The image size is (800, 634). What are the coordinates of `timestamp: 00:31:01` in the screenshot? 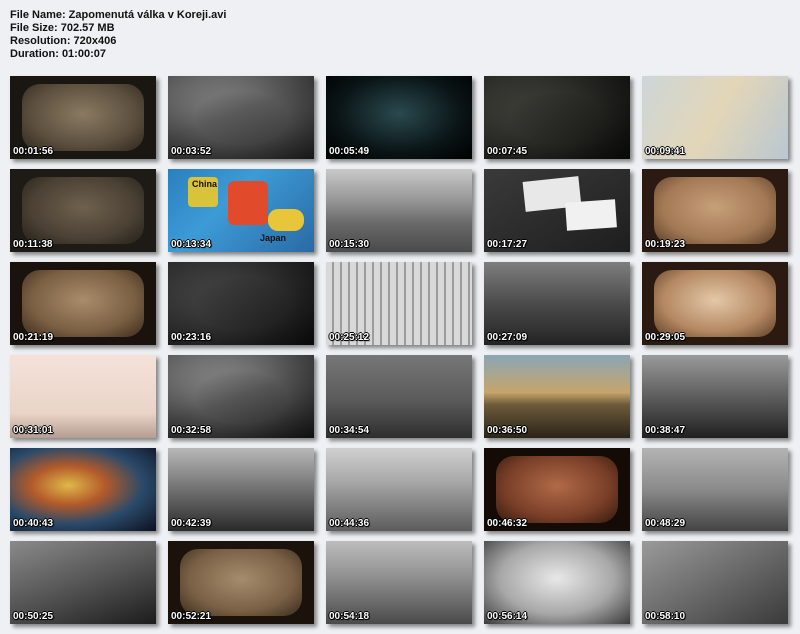 It's located at (33, 430).